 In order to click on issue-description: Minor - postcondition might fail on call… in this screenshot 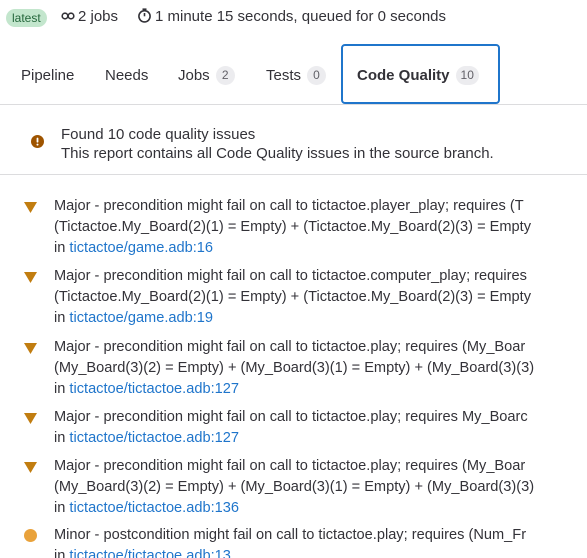, I will do `click(290, 535)`.